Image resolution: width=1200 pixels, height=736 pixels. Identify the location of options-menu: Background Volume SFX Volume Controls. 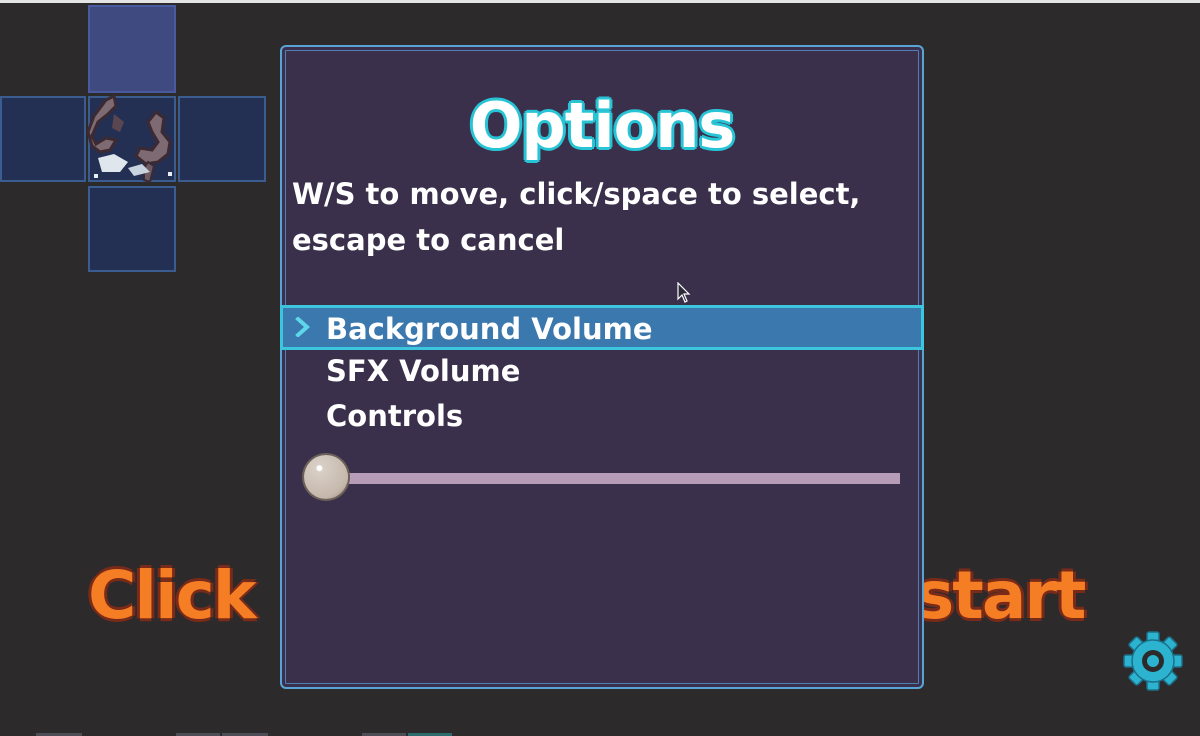
(603, 372).